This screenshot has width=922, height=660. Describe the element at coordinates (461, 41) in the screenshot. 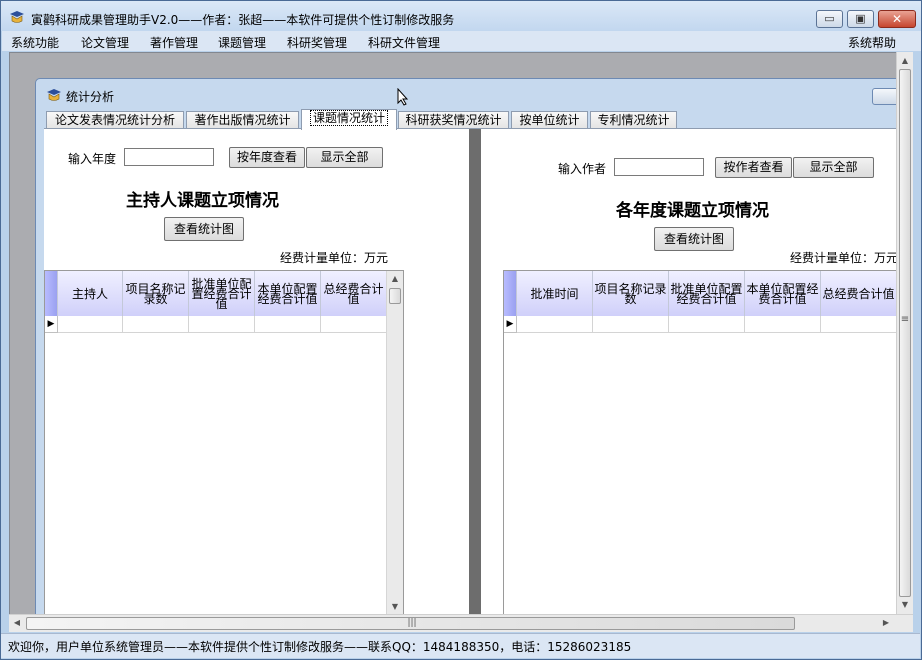

I see `menu-bar: 系统功能 论文管理 著作管理 课题管理 科研奖管理 科研文件管理 系统帮助` at that location.